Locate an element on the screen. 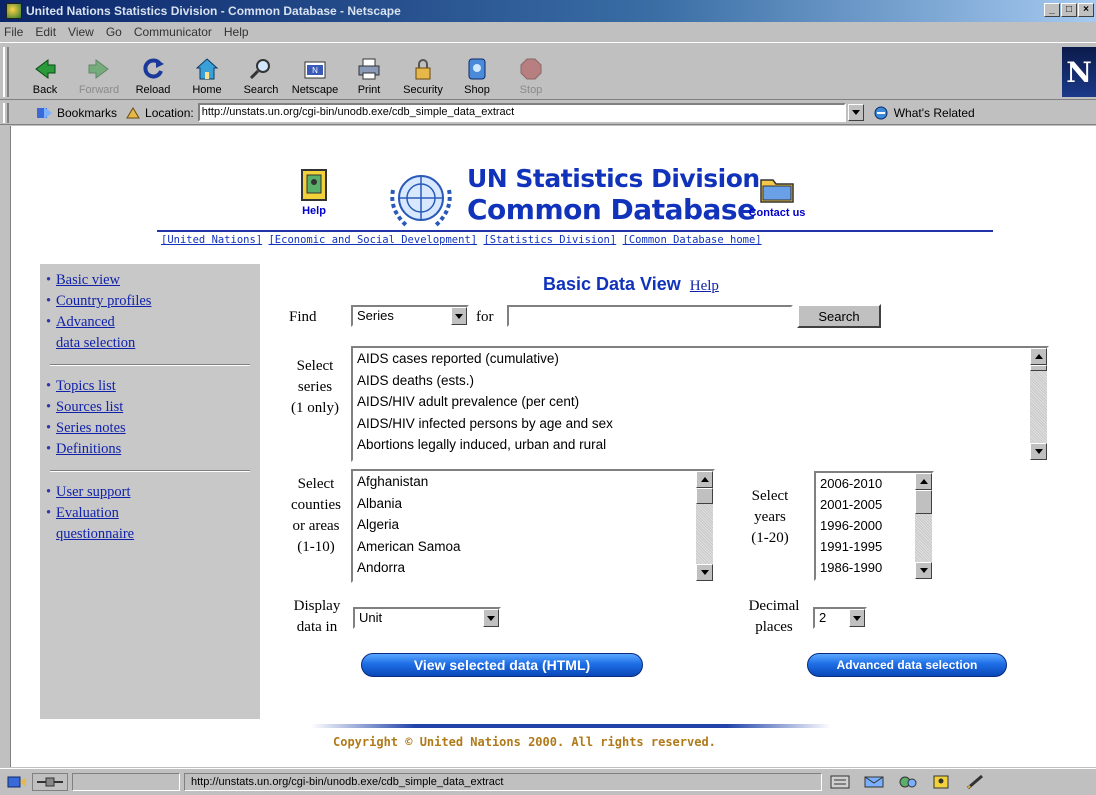 The image size is (1096, 795). netscape-button: N Netscape is located at coordinates (315, 72).